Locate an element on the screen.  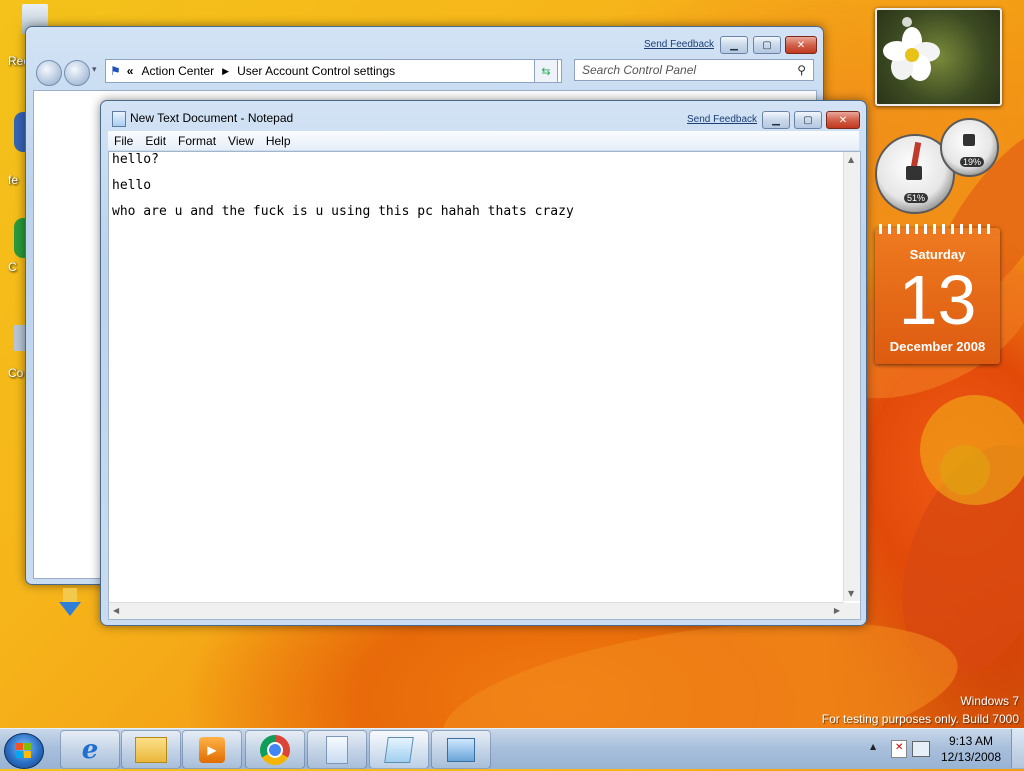
taskbar-internet-explorer: e is located at coordinates (90, 749).